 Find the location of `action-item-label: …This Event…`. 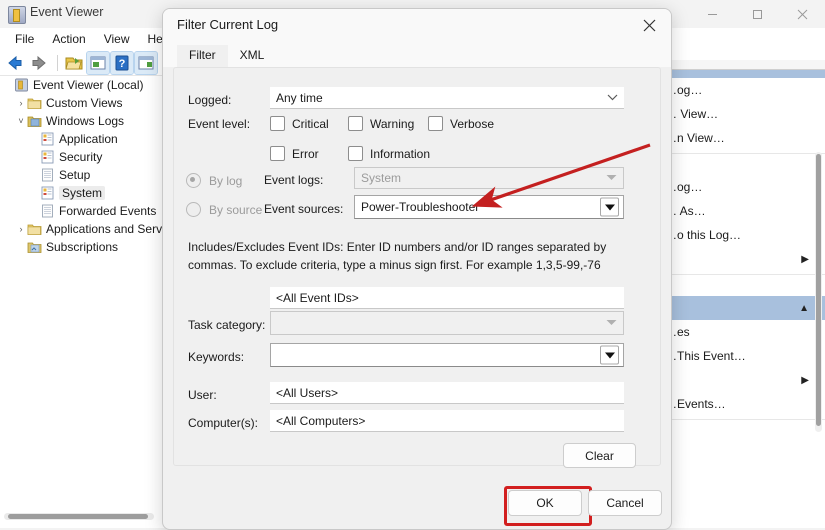

action-item-label: …This Event… is located at coordinates (705, 356).